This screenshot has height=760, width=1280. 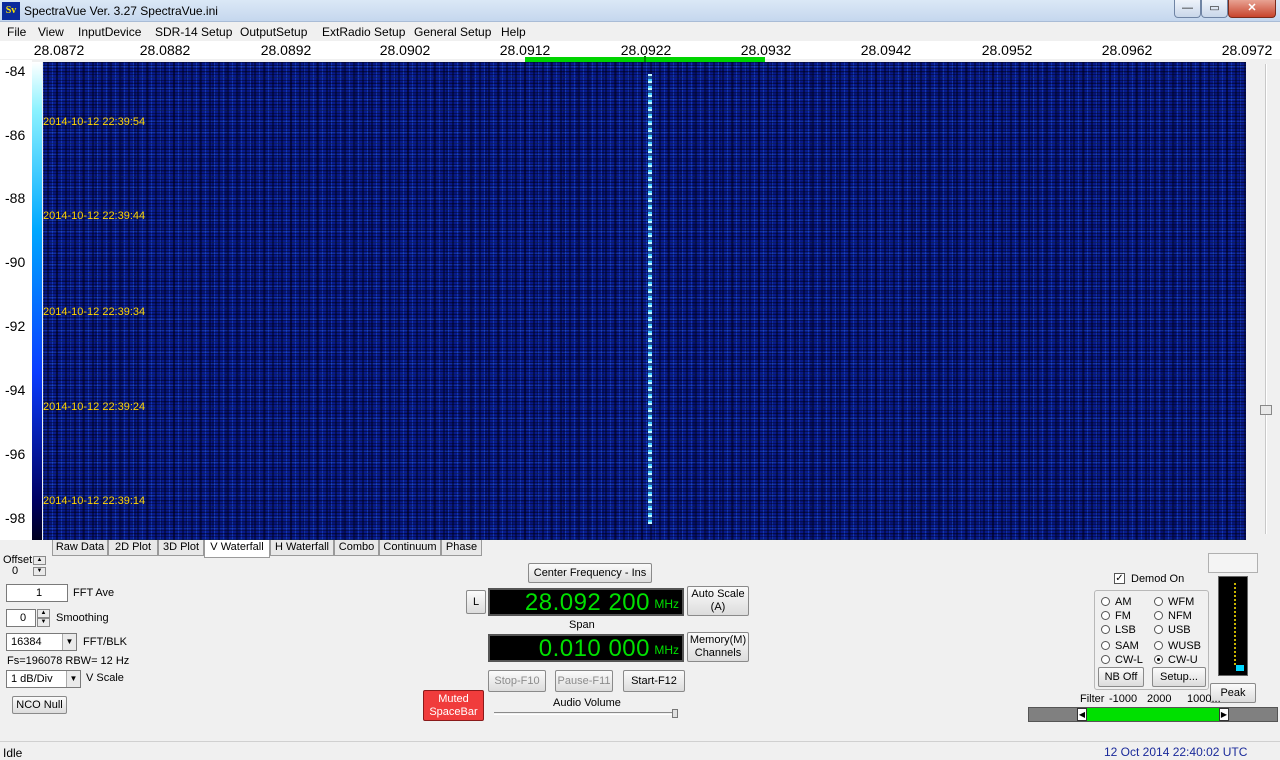 I want to click on signal-meter-scale, so click(x=1235, y=623).